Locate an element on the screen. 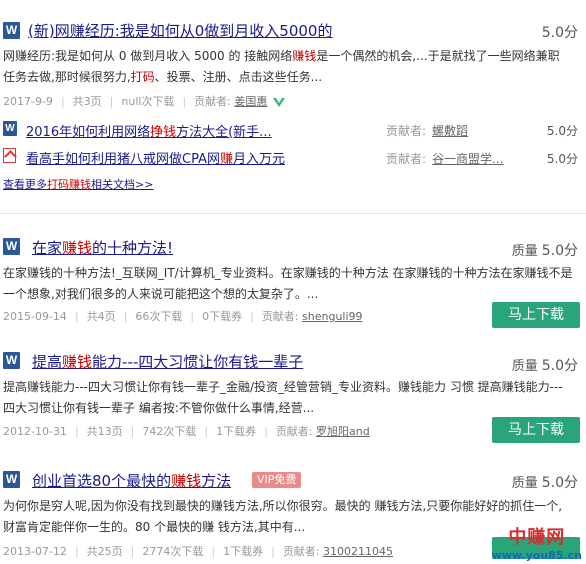 The width and height of the screenshot is (586, 564). doc2-title: 在家赚钱的十种方法! is located at coordinates (102, 247).